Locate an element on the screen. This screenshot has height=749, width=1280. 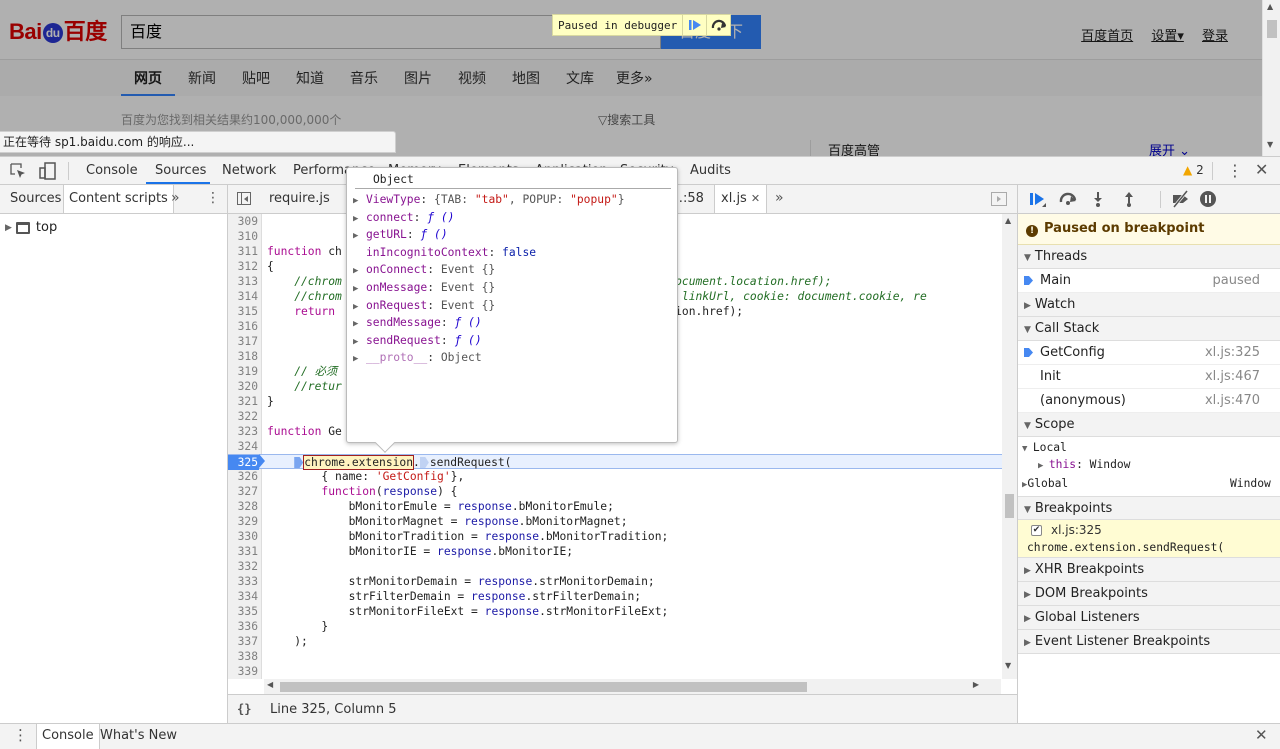
section-xhr-breakpoints: ▶ XHR Breakpoints is located at coordinates (1149, 570).